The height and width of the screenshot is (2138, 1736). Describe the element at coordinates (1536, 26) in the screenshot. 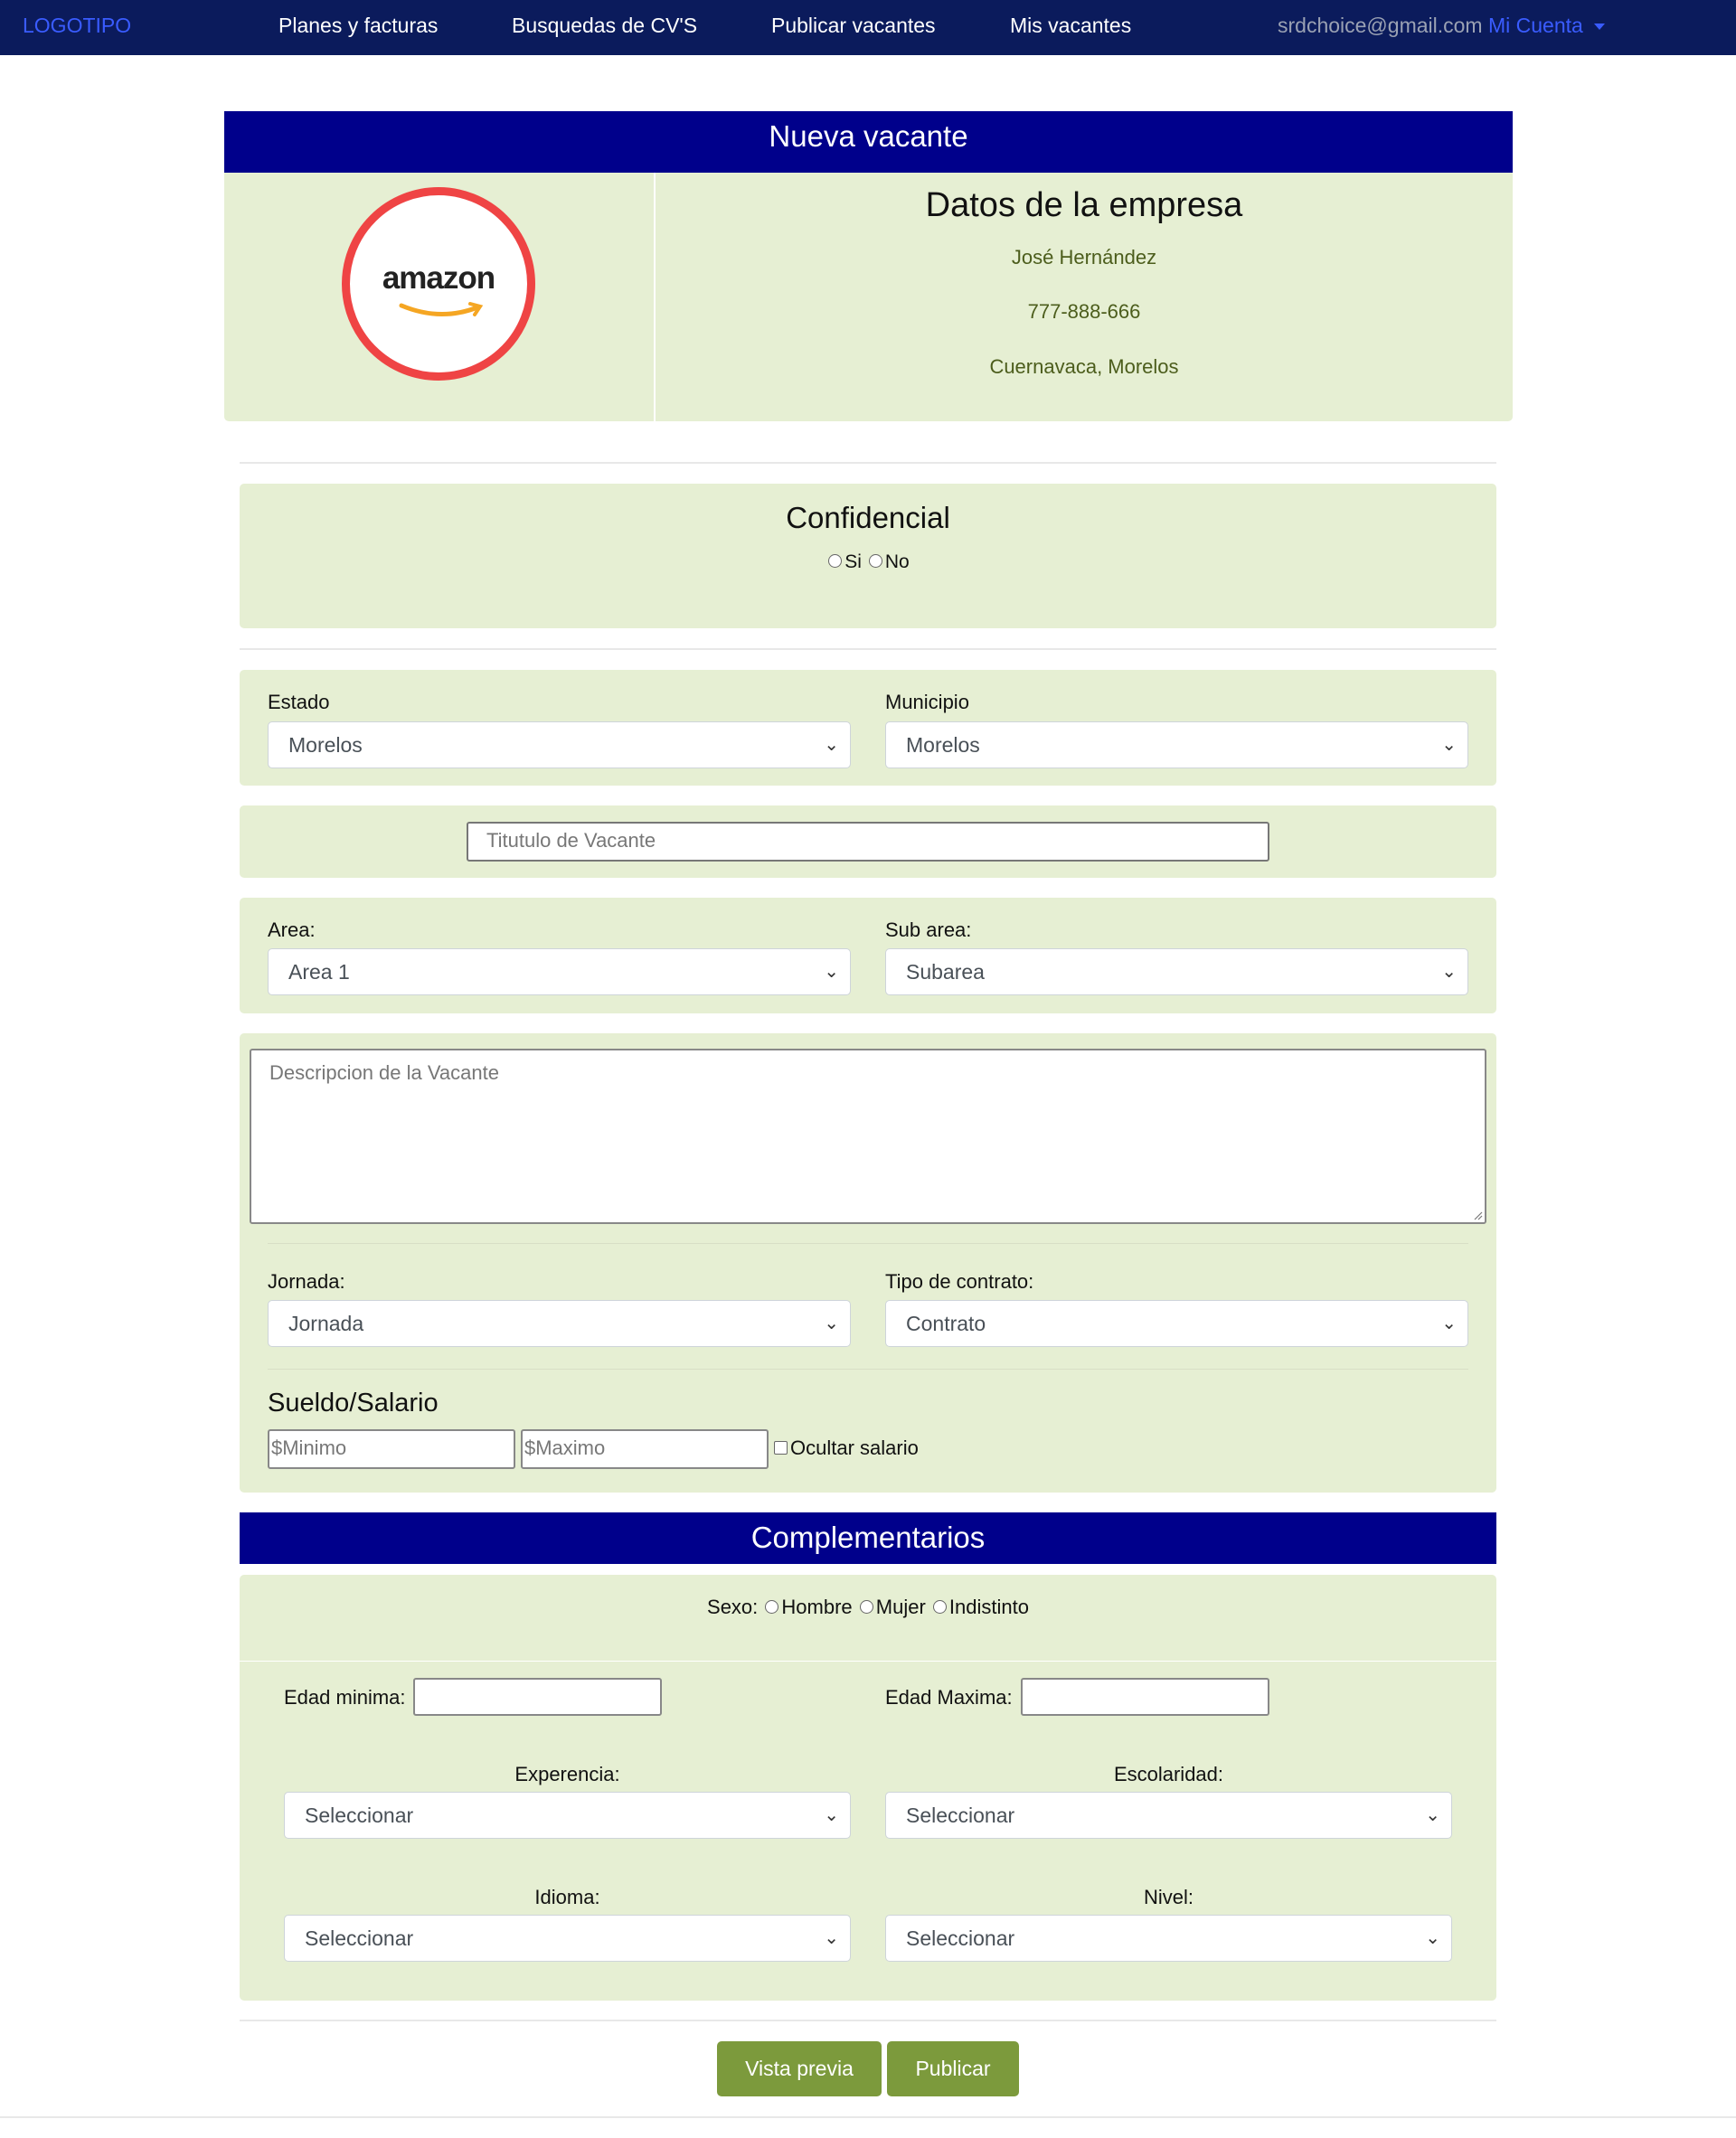

I see `account-dropdown-label: Mi Cuenta` at that location.